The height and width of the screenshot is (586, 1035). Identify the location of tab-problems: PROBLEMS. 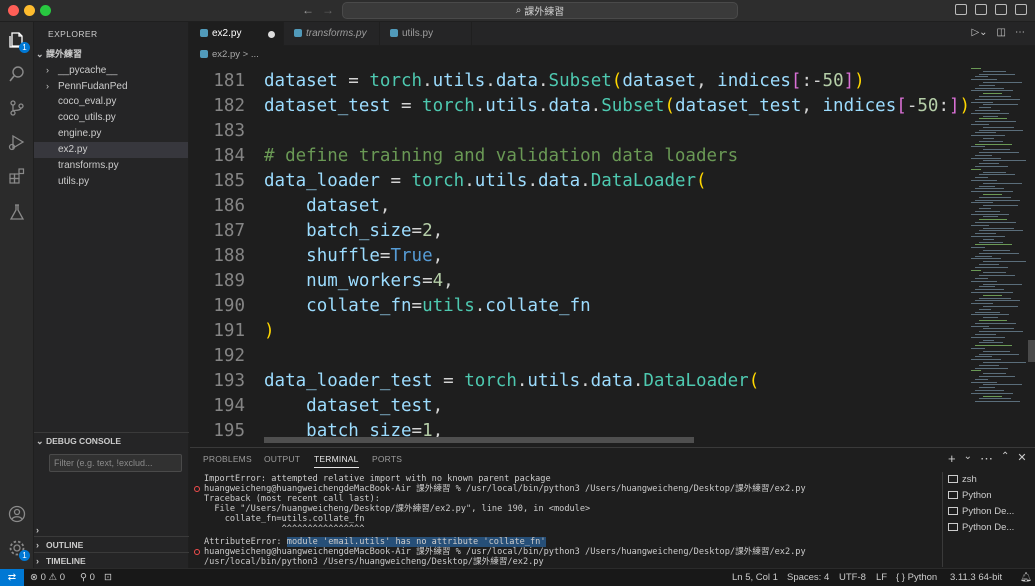
(227, 459).